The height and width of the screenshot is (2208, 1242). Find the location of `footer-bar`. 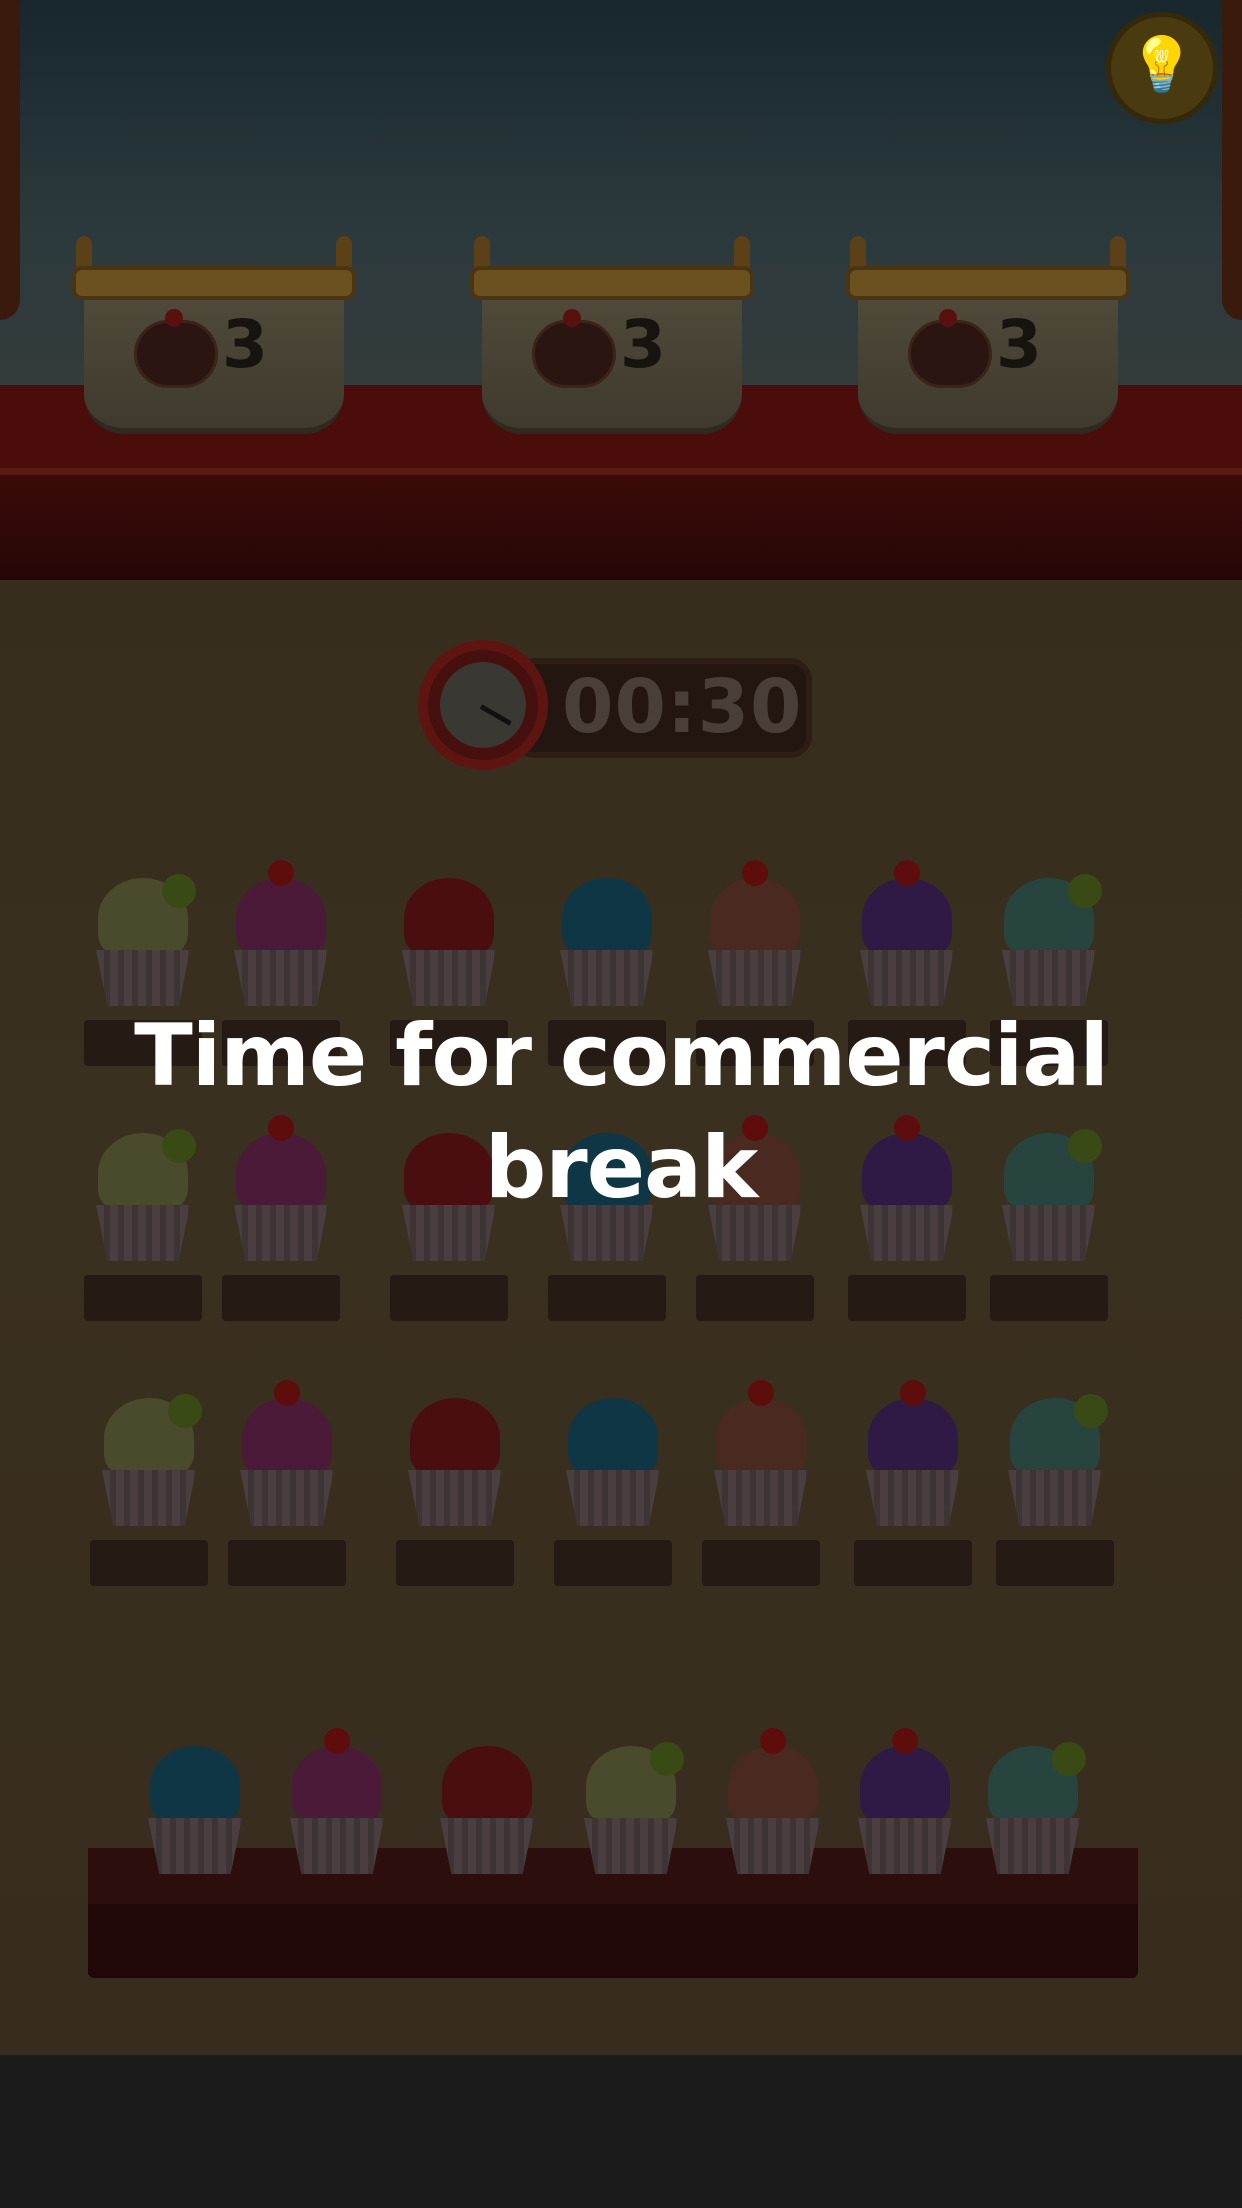

footer-bar is located at coordinates (621, 2131).